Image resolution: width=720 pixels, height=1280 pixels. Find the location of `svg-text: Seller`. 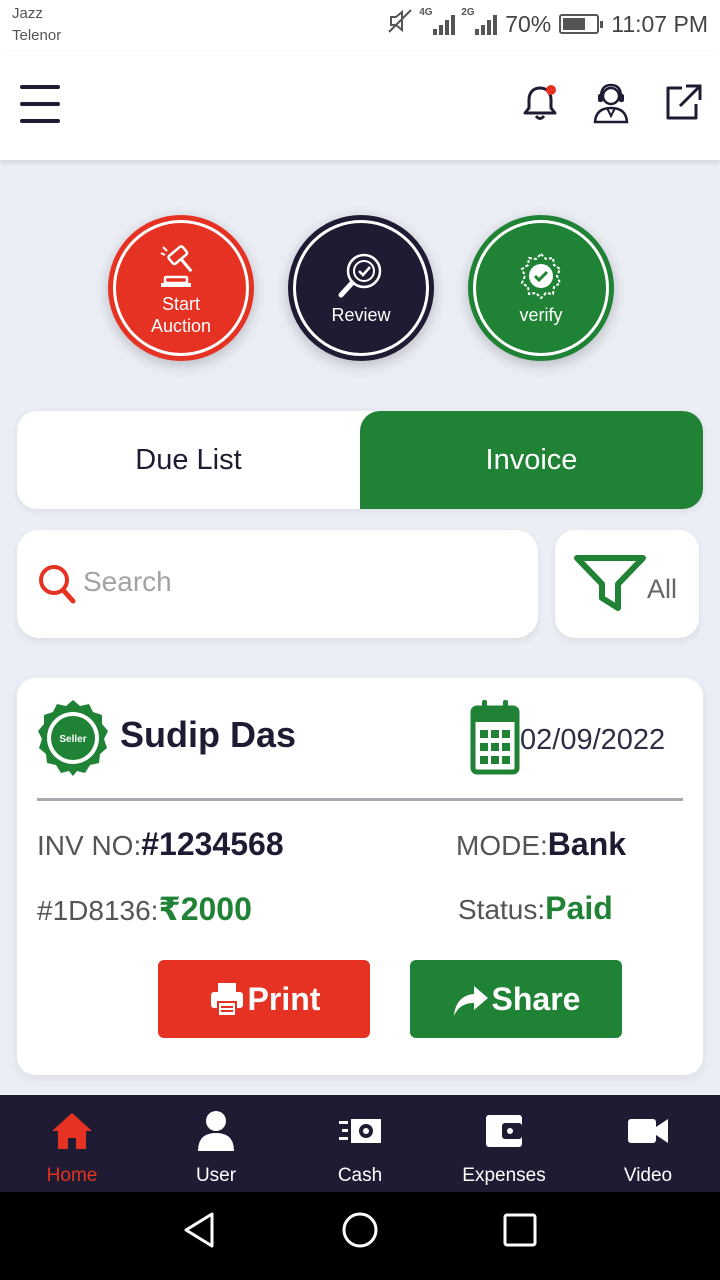

svg-text: Seller is located at coordinates (72, 739).